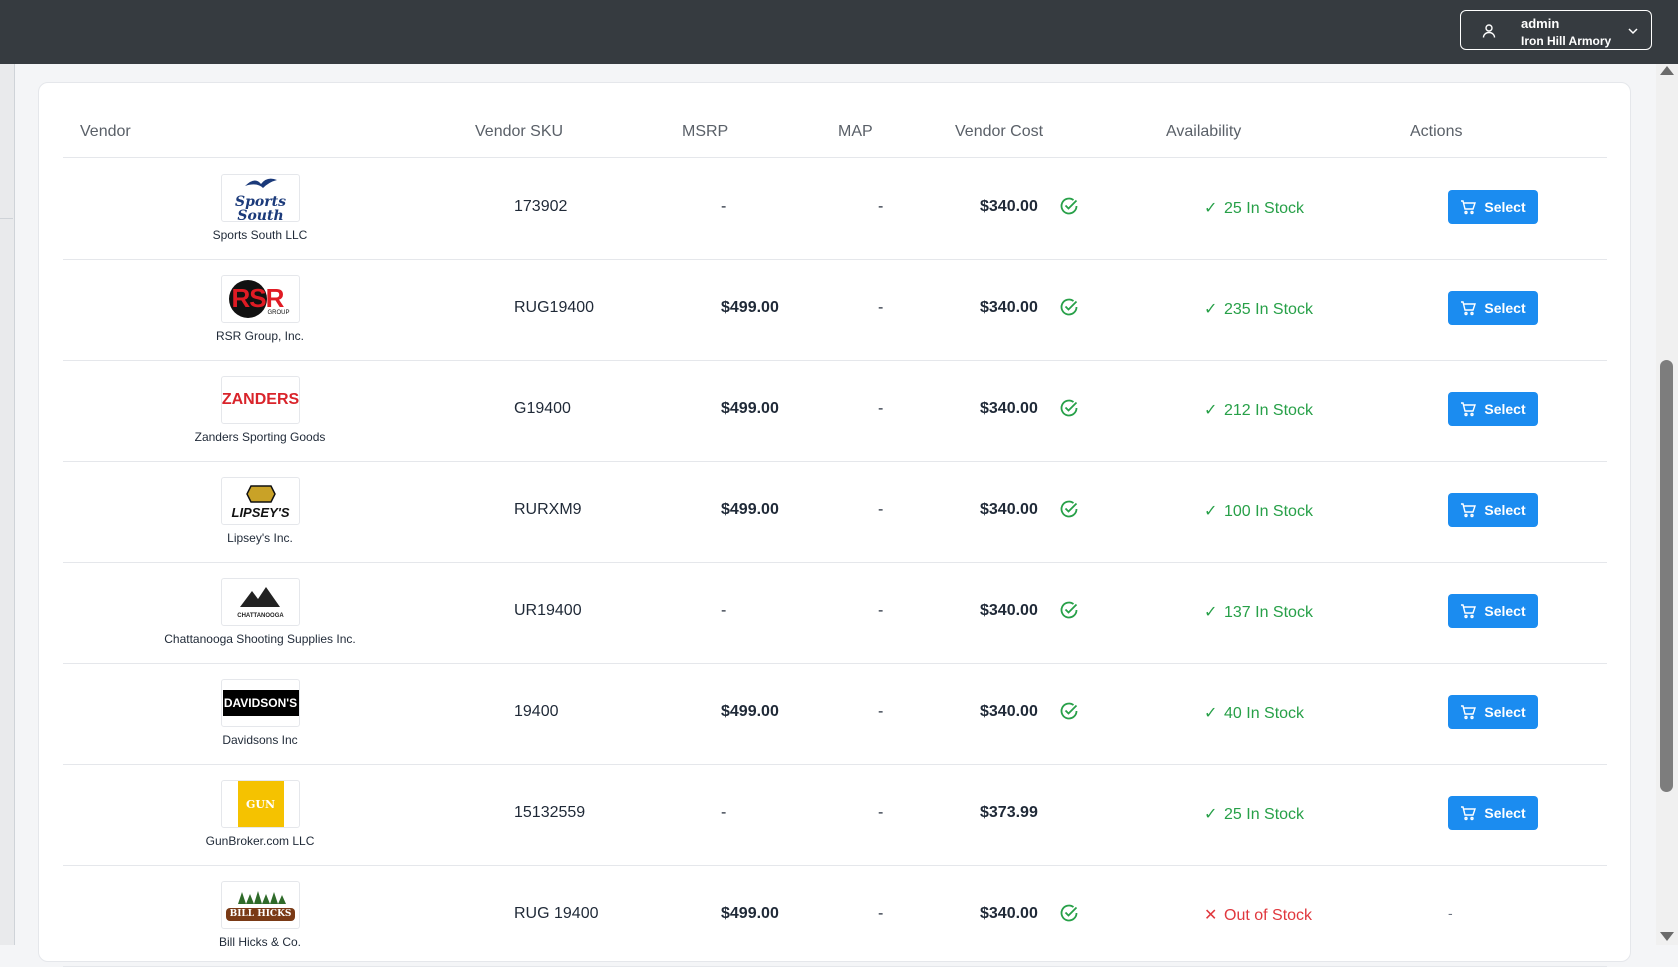 The image size is (1678, 967). I want to click on vendor-cost: $373.99, so click(1009, 812).